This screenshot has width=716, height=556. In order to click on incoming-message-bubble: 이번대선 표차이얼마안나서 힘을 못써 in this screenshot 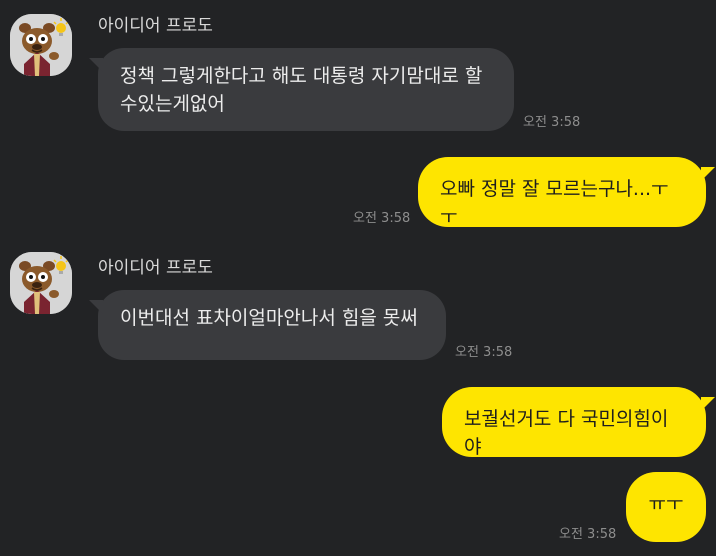, I will do `click(267, 325)`.